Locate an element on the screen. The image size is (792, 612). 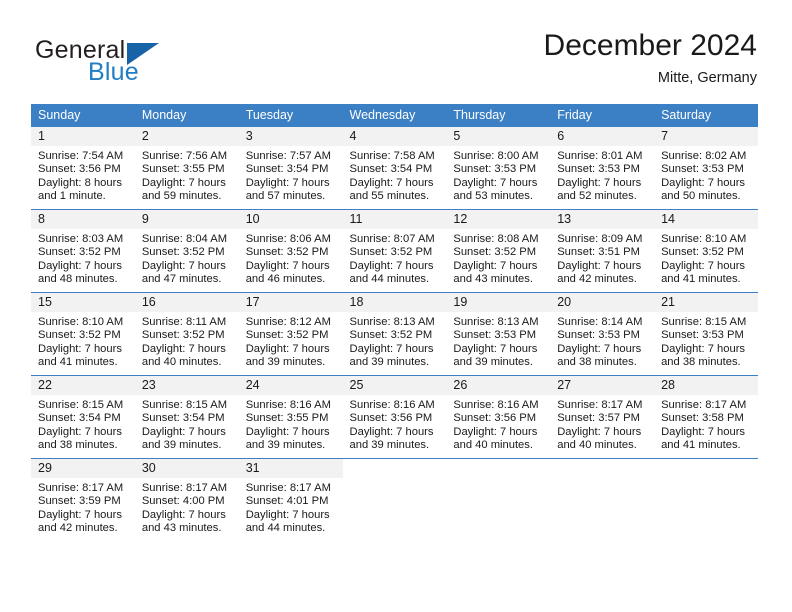
sunrise-text: Sunrise: 8:02 AM is located at coordinates (704, 156).